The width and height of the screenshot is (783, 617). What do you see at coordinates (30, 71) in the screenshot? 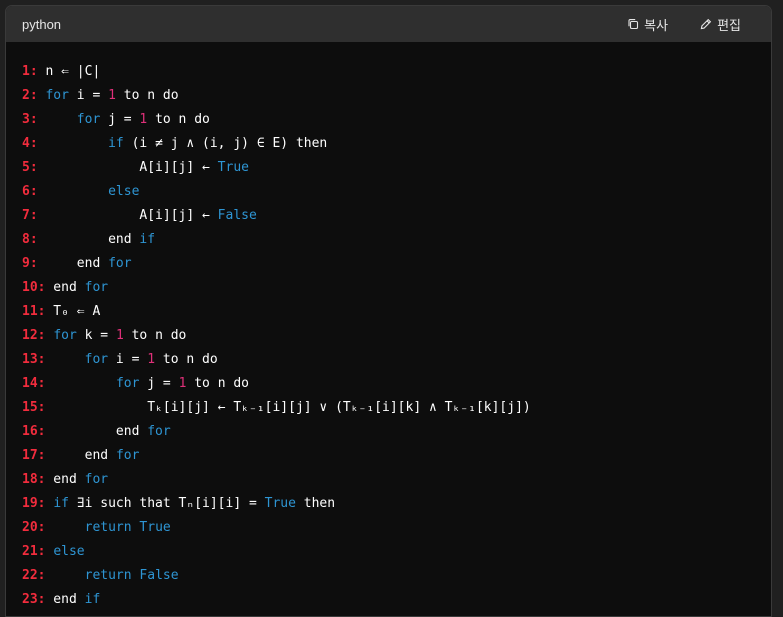
I see `line-number: 1:` at bounding box center [30, 71].